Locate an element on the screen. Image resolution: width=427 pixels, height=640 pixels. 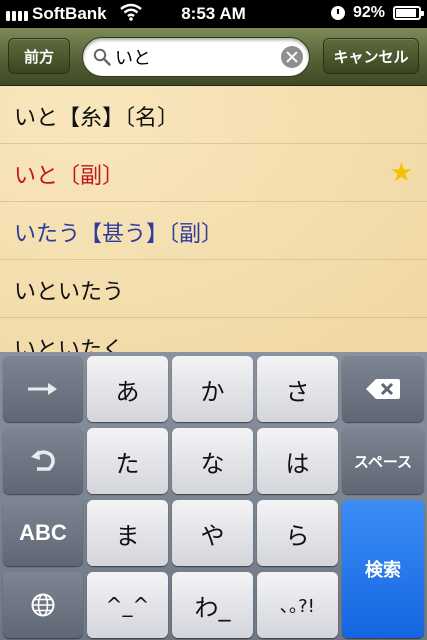
arrow-right-icon is located at coordinates (42, 389).